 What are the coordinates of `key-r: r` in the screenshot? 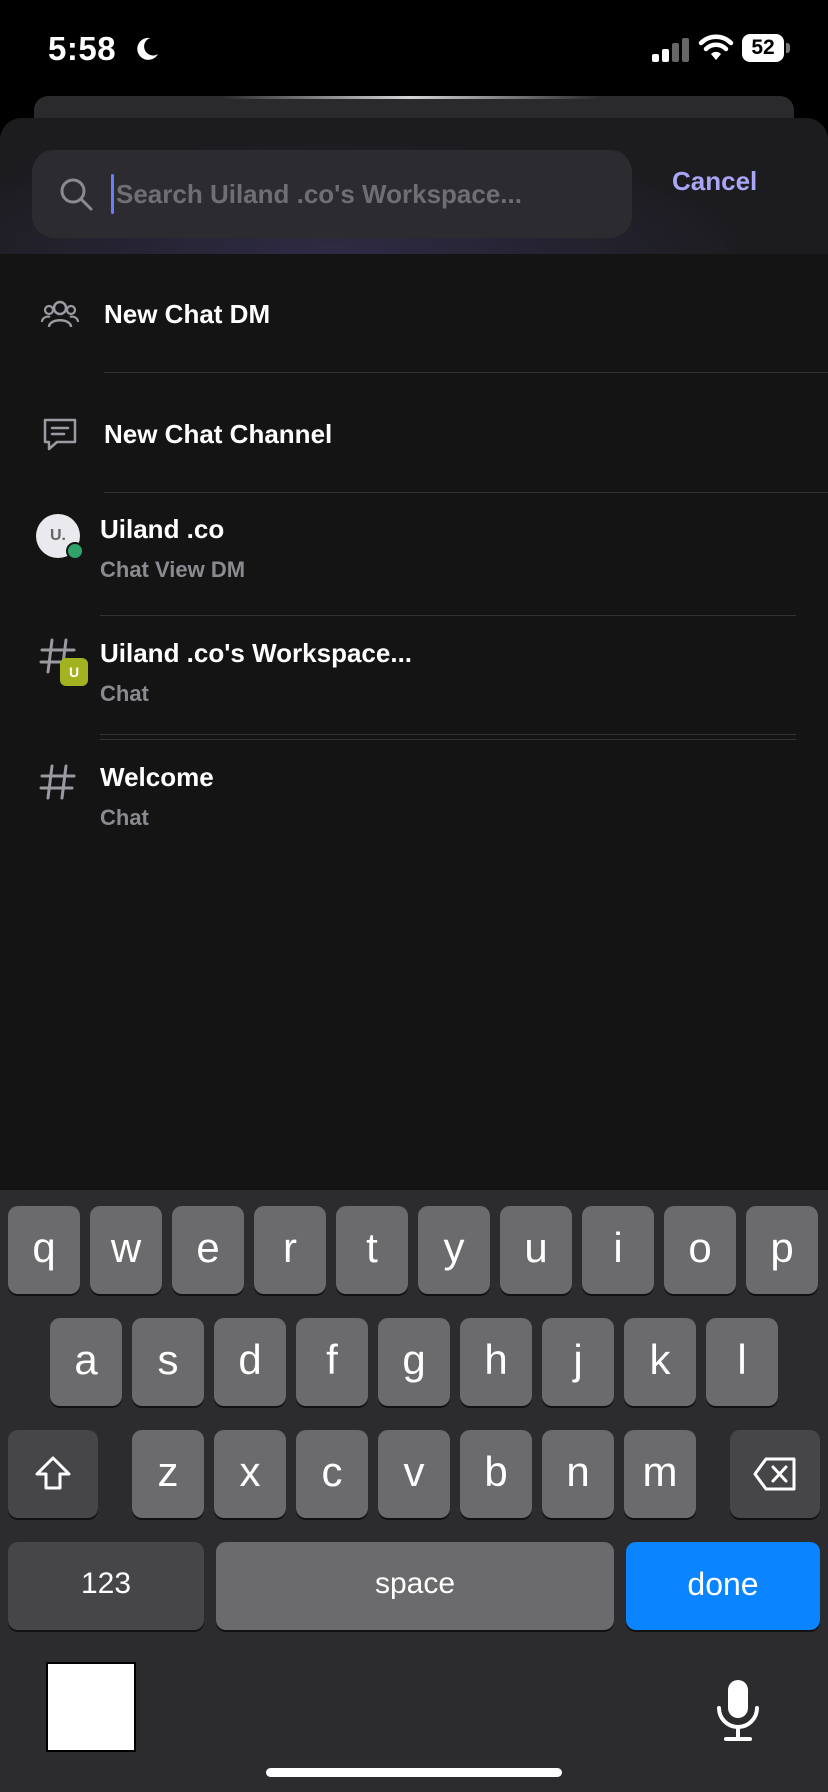 It's located at (290, 1250).